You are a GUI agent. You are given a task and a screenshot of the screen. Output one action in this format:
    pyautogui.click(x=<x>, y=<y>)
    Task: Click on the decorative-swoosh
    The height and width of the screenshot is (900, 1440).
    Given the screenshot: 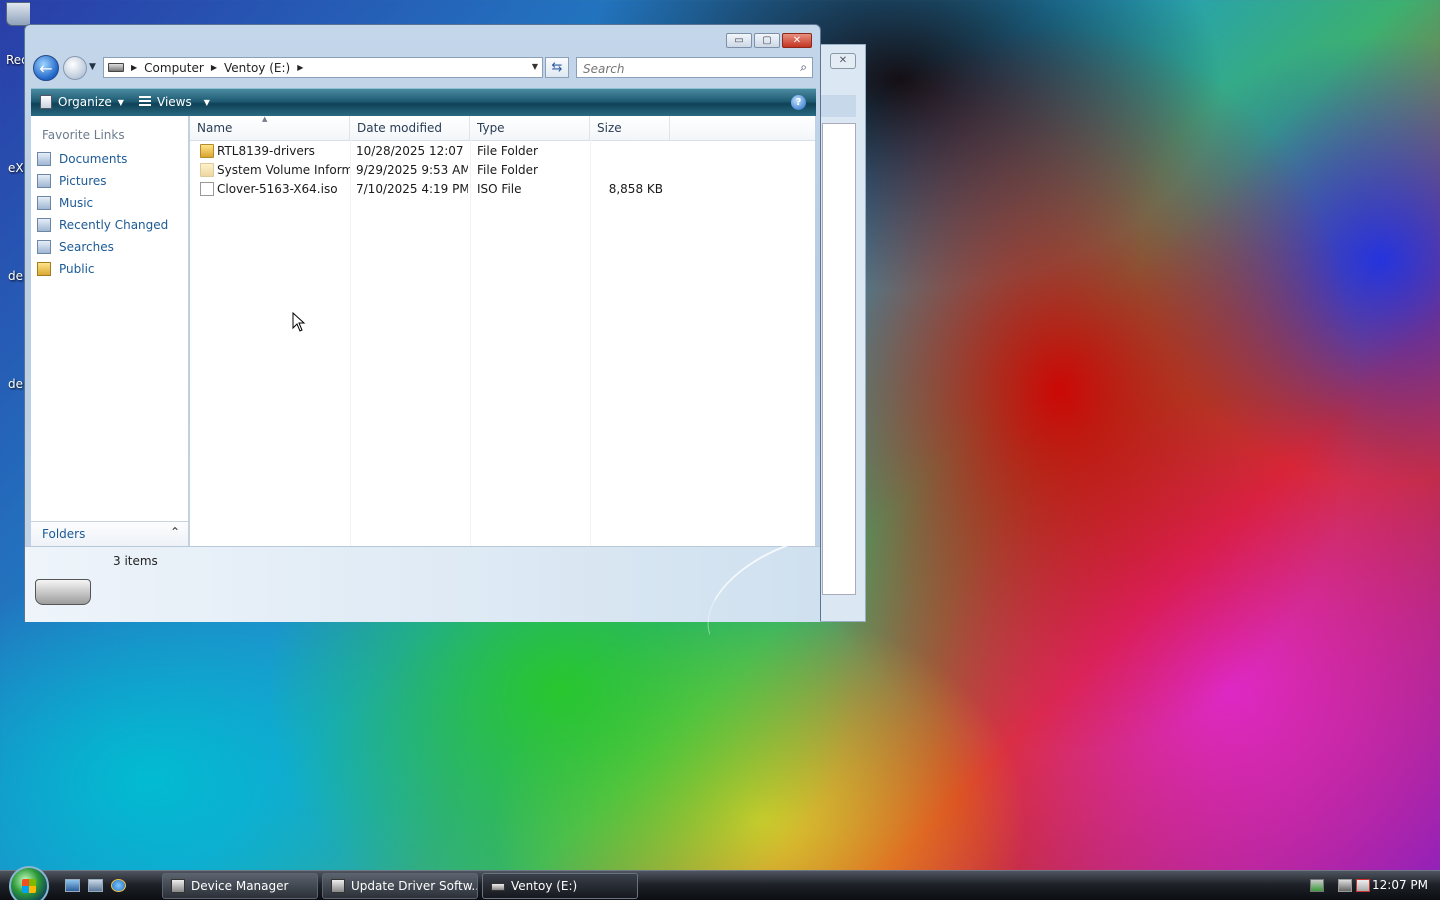 What is the action you would take?
    pyautogui.click(x=752, y=588)
    